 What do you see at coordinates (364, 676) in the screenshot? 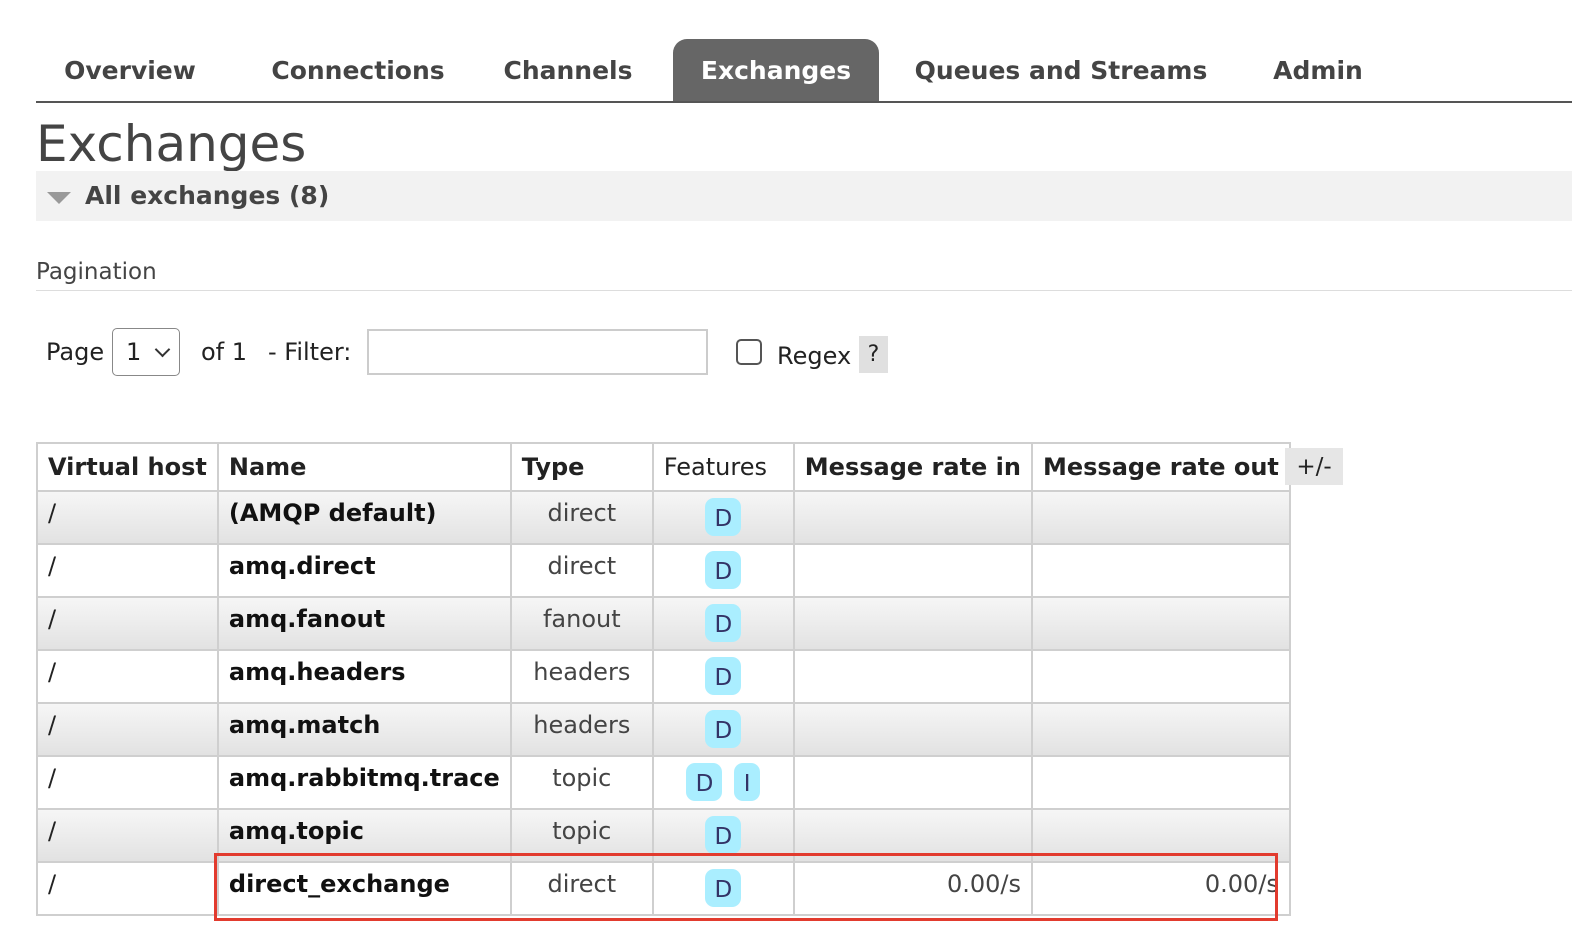
I see `exchange-name-link: amq.headers` at bounding box center [364, 676].